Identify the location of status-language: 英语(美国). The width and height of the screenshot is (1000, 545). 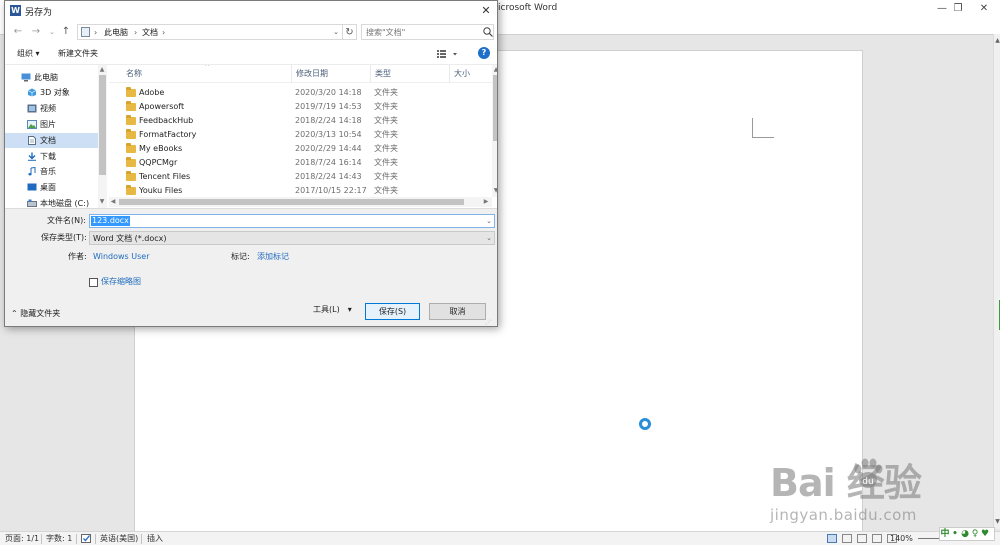
(119, 539).